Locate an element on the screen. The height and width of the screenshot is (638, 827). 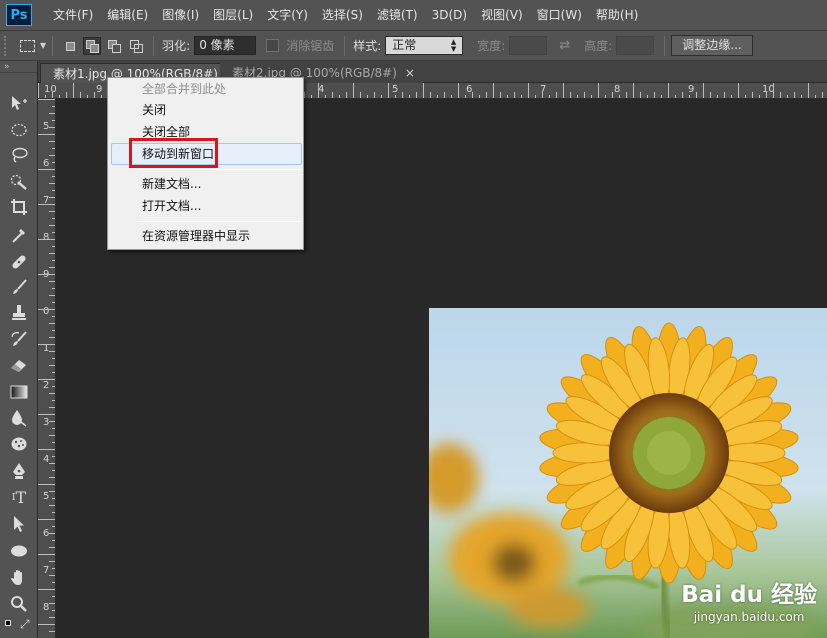
close-icon: × is located at coordinates (410, 73).